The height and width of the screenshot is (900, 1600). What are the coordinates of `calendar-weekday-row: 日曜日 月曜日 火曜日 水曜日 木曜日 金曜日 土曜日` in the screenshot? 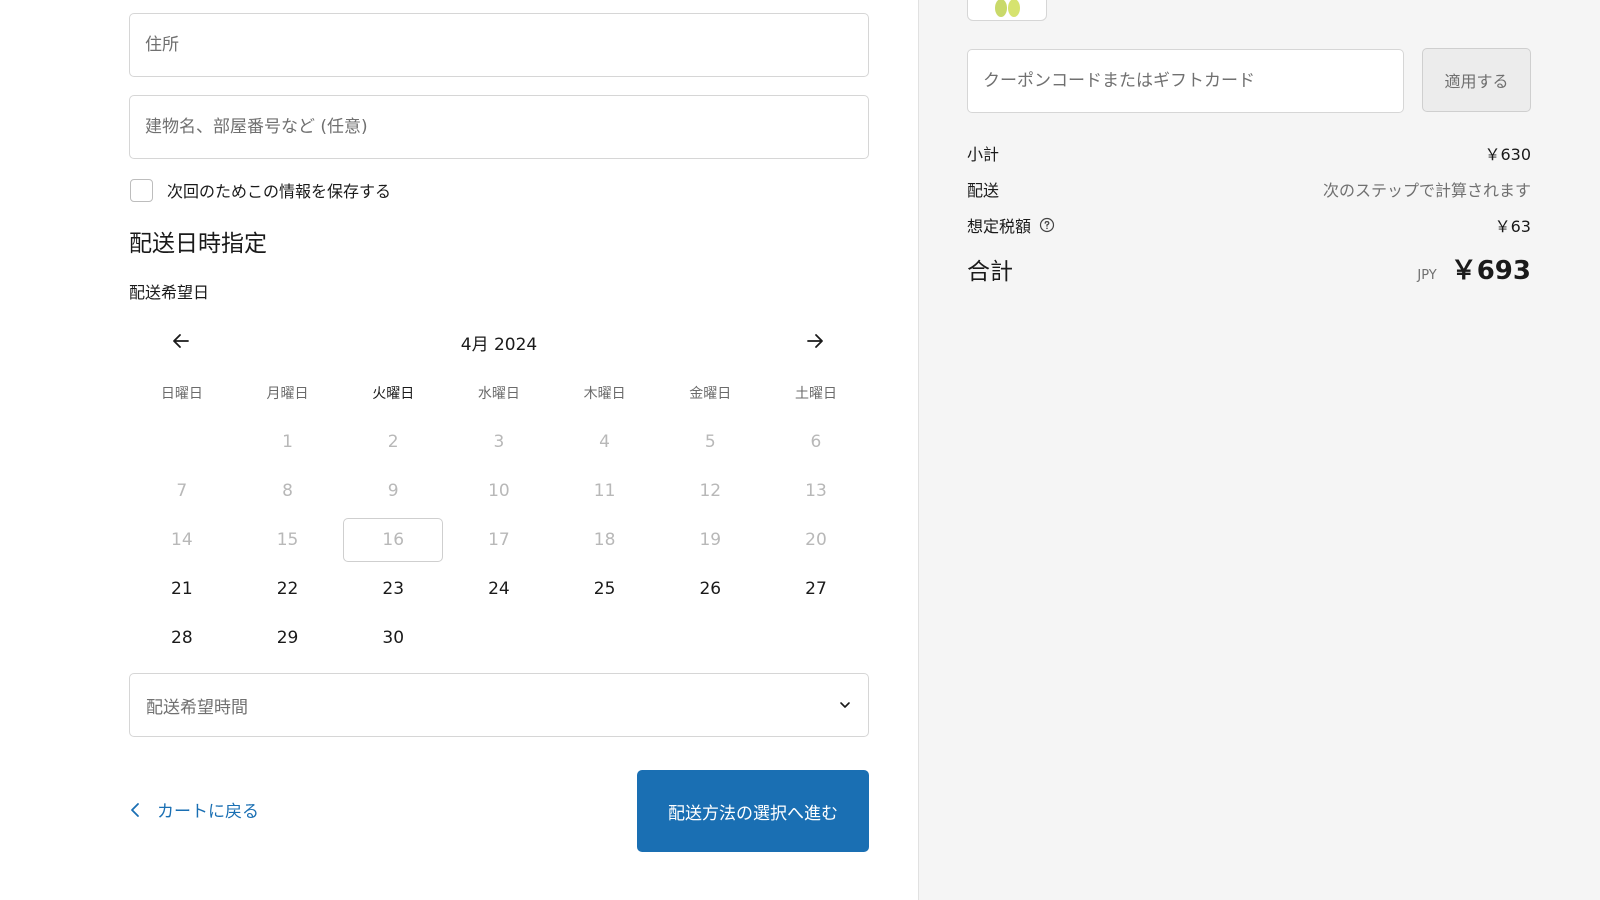 It's located at (499, 392).